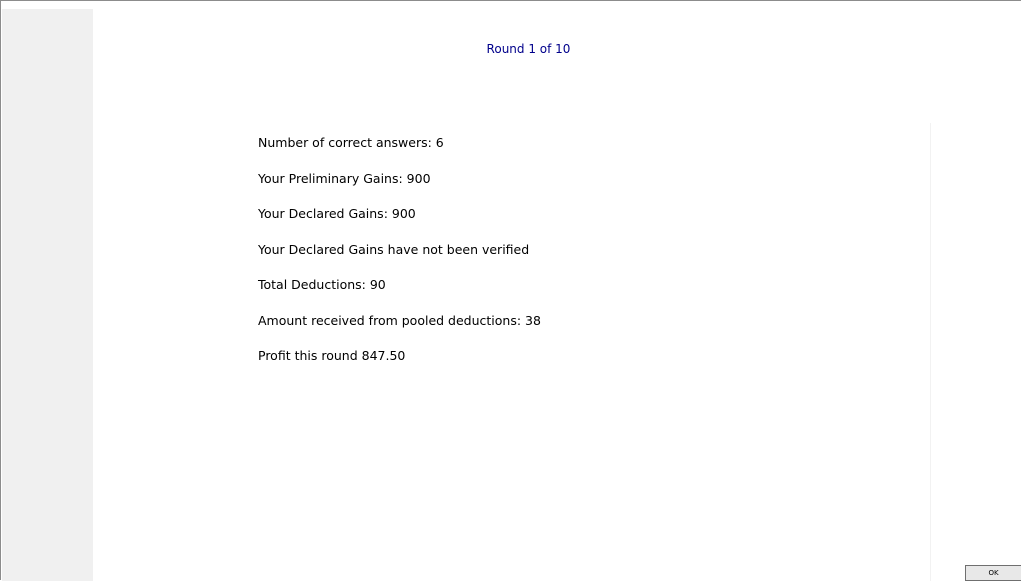 The image size is (1021, 581). What do you see at coordinates (993, 573) in the screenshot?
I see `ok-button: OK` at bounding box center [993, 573].